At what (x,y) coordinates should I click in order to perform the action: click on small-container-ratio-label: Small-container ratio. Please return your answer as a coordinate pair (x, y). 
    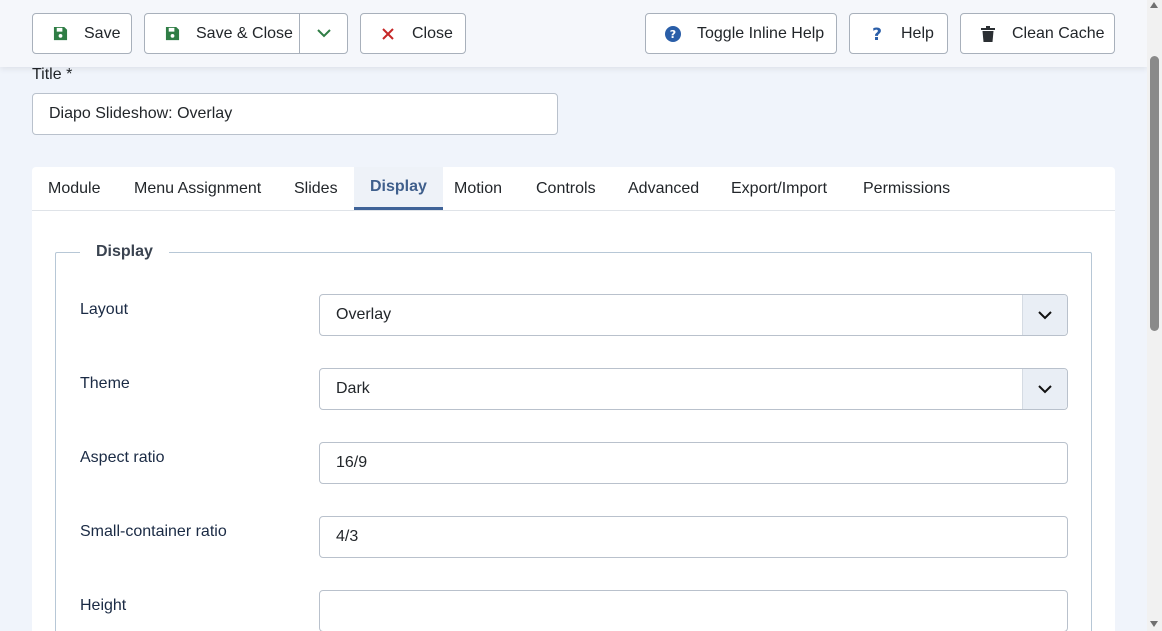
    Looking at the image, I should click on (153, 531).